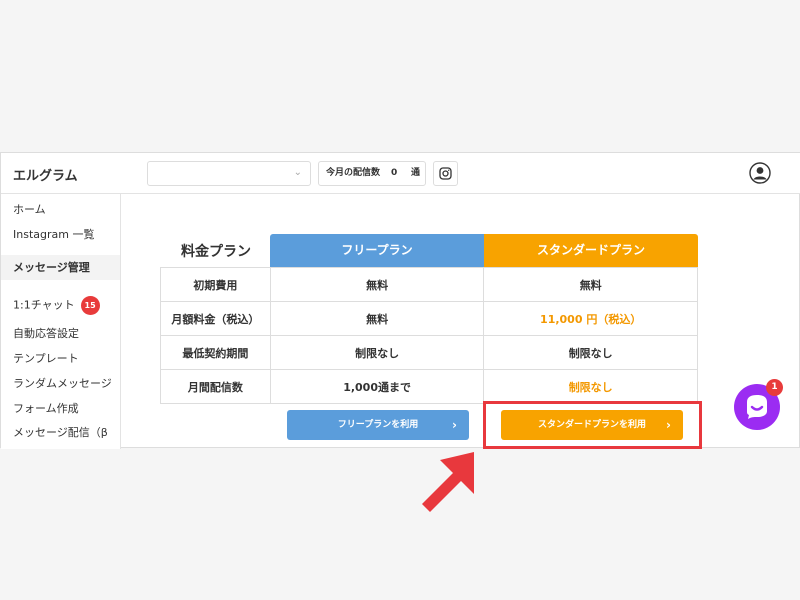 This screenshot has width=800, height=600. I want to click on monthly-sends-label: 今月の配信数, so click(353, 173).